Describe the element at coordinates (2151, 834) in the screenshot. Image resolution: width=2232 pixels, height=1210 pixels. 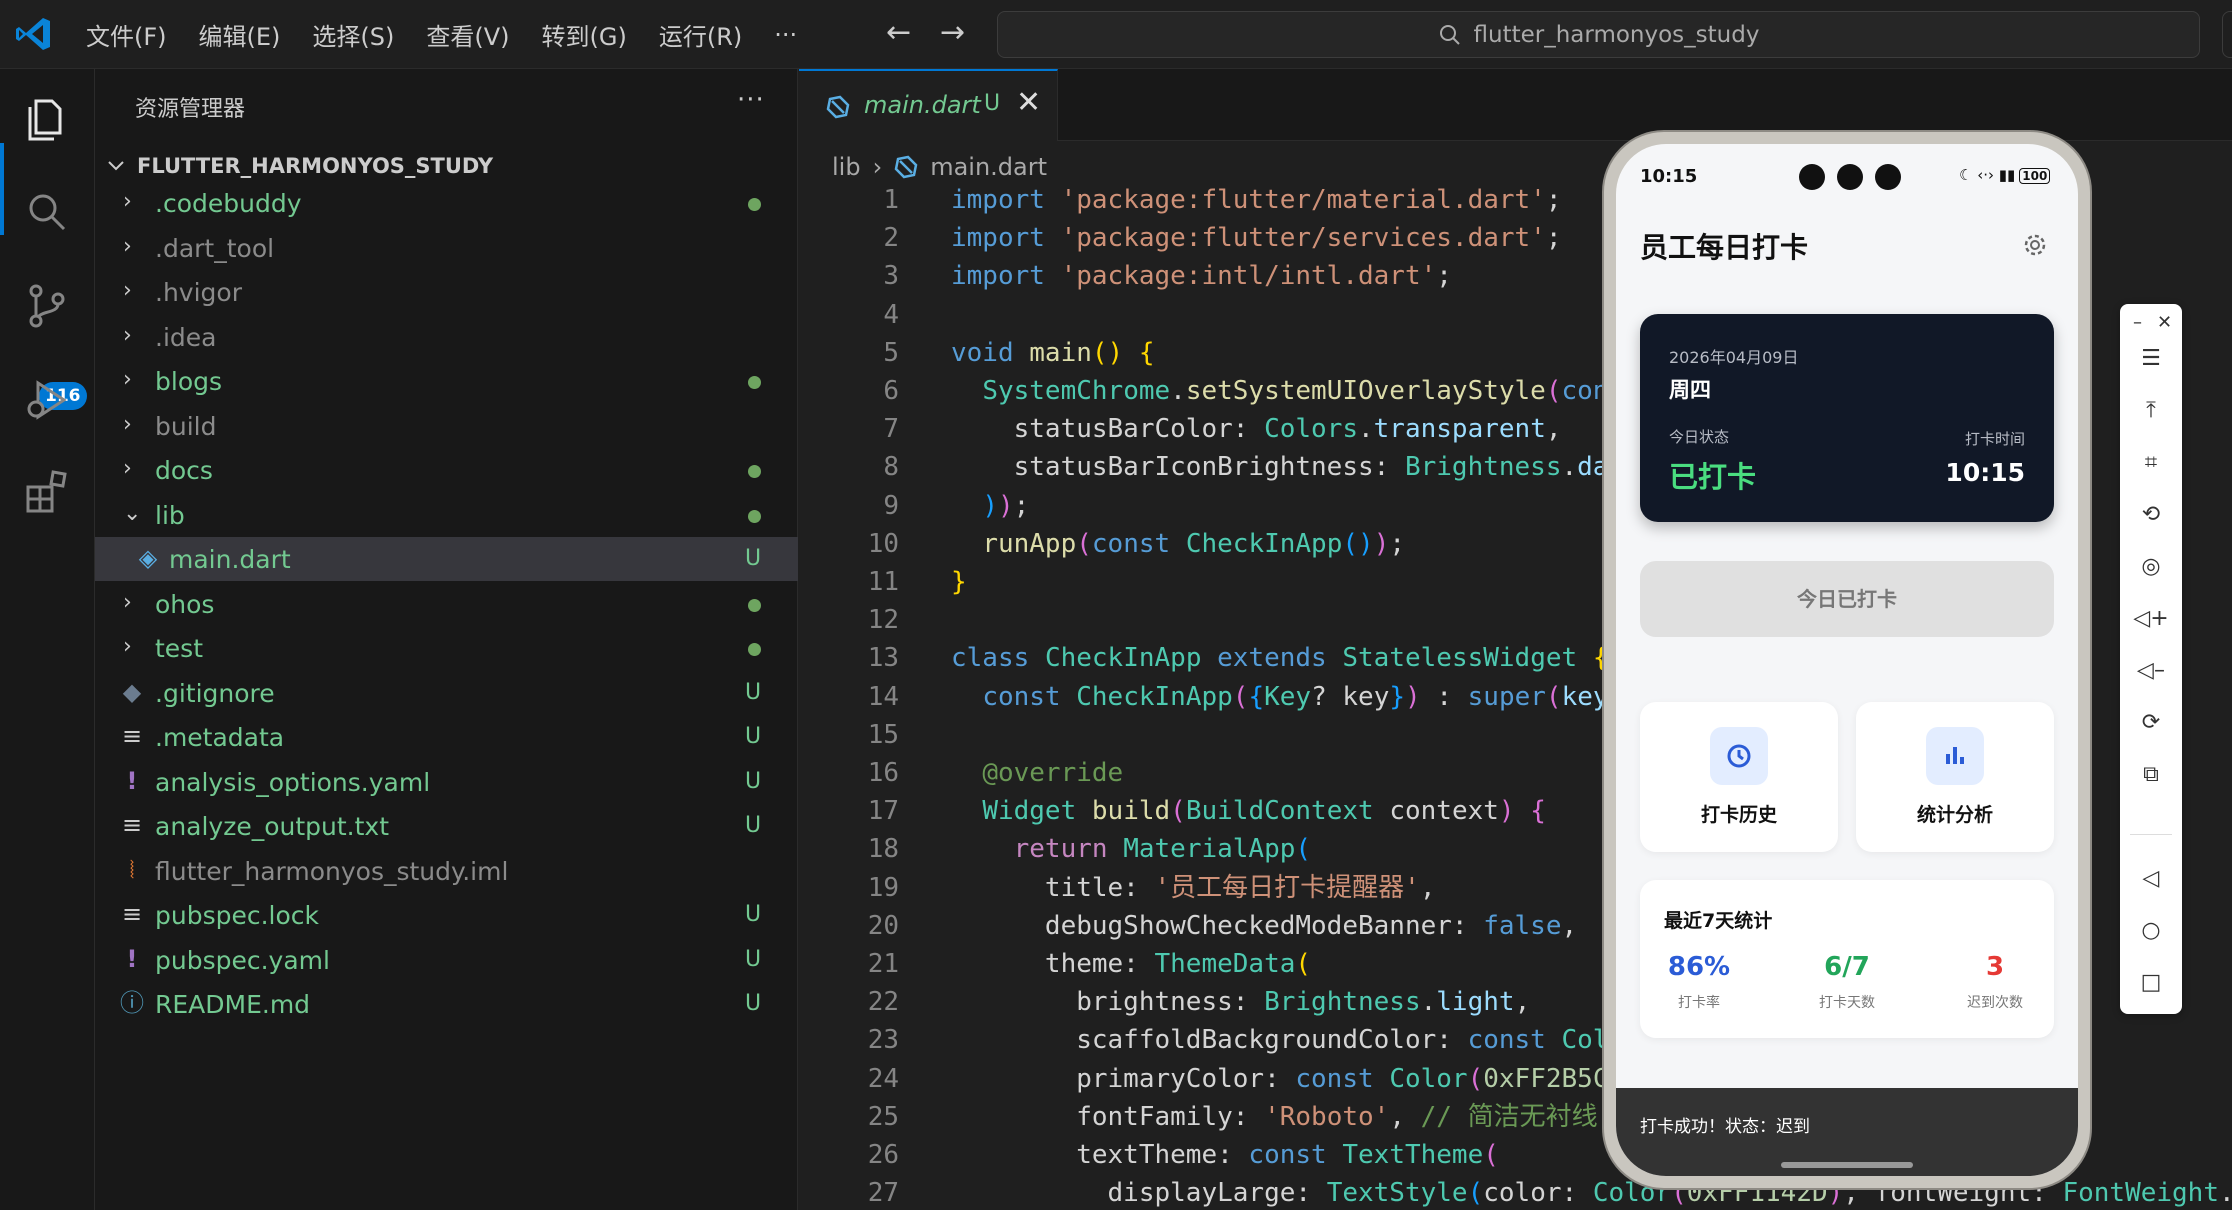
I see `toolbar-divider` at that location.